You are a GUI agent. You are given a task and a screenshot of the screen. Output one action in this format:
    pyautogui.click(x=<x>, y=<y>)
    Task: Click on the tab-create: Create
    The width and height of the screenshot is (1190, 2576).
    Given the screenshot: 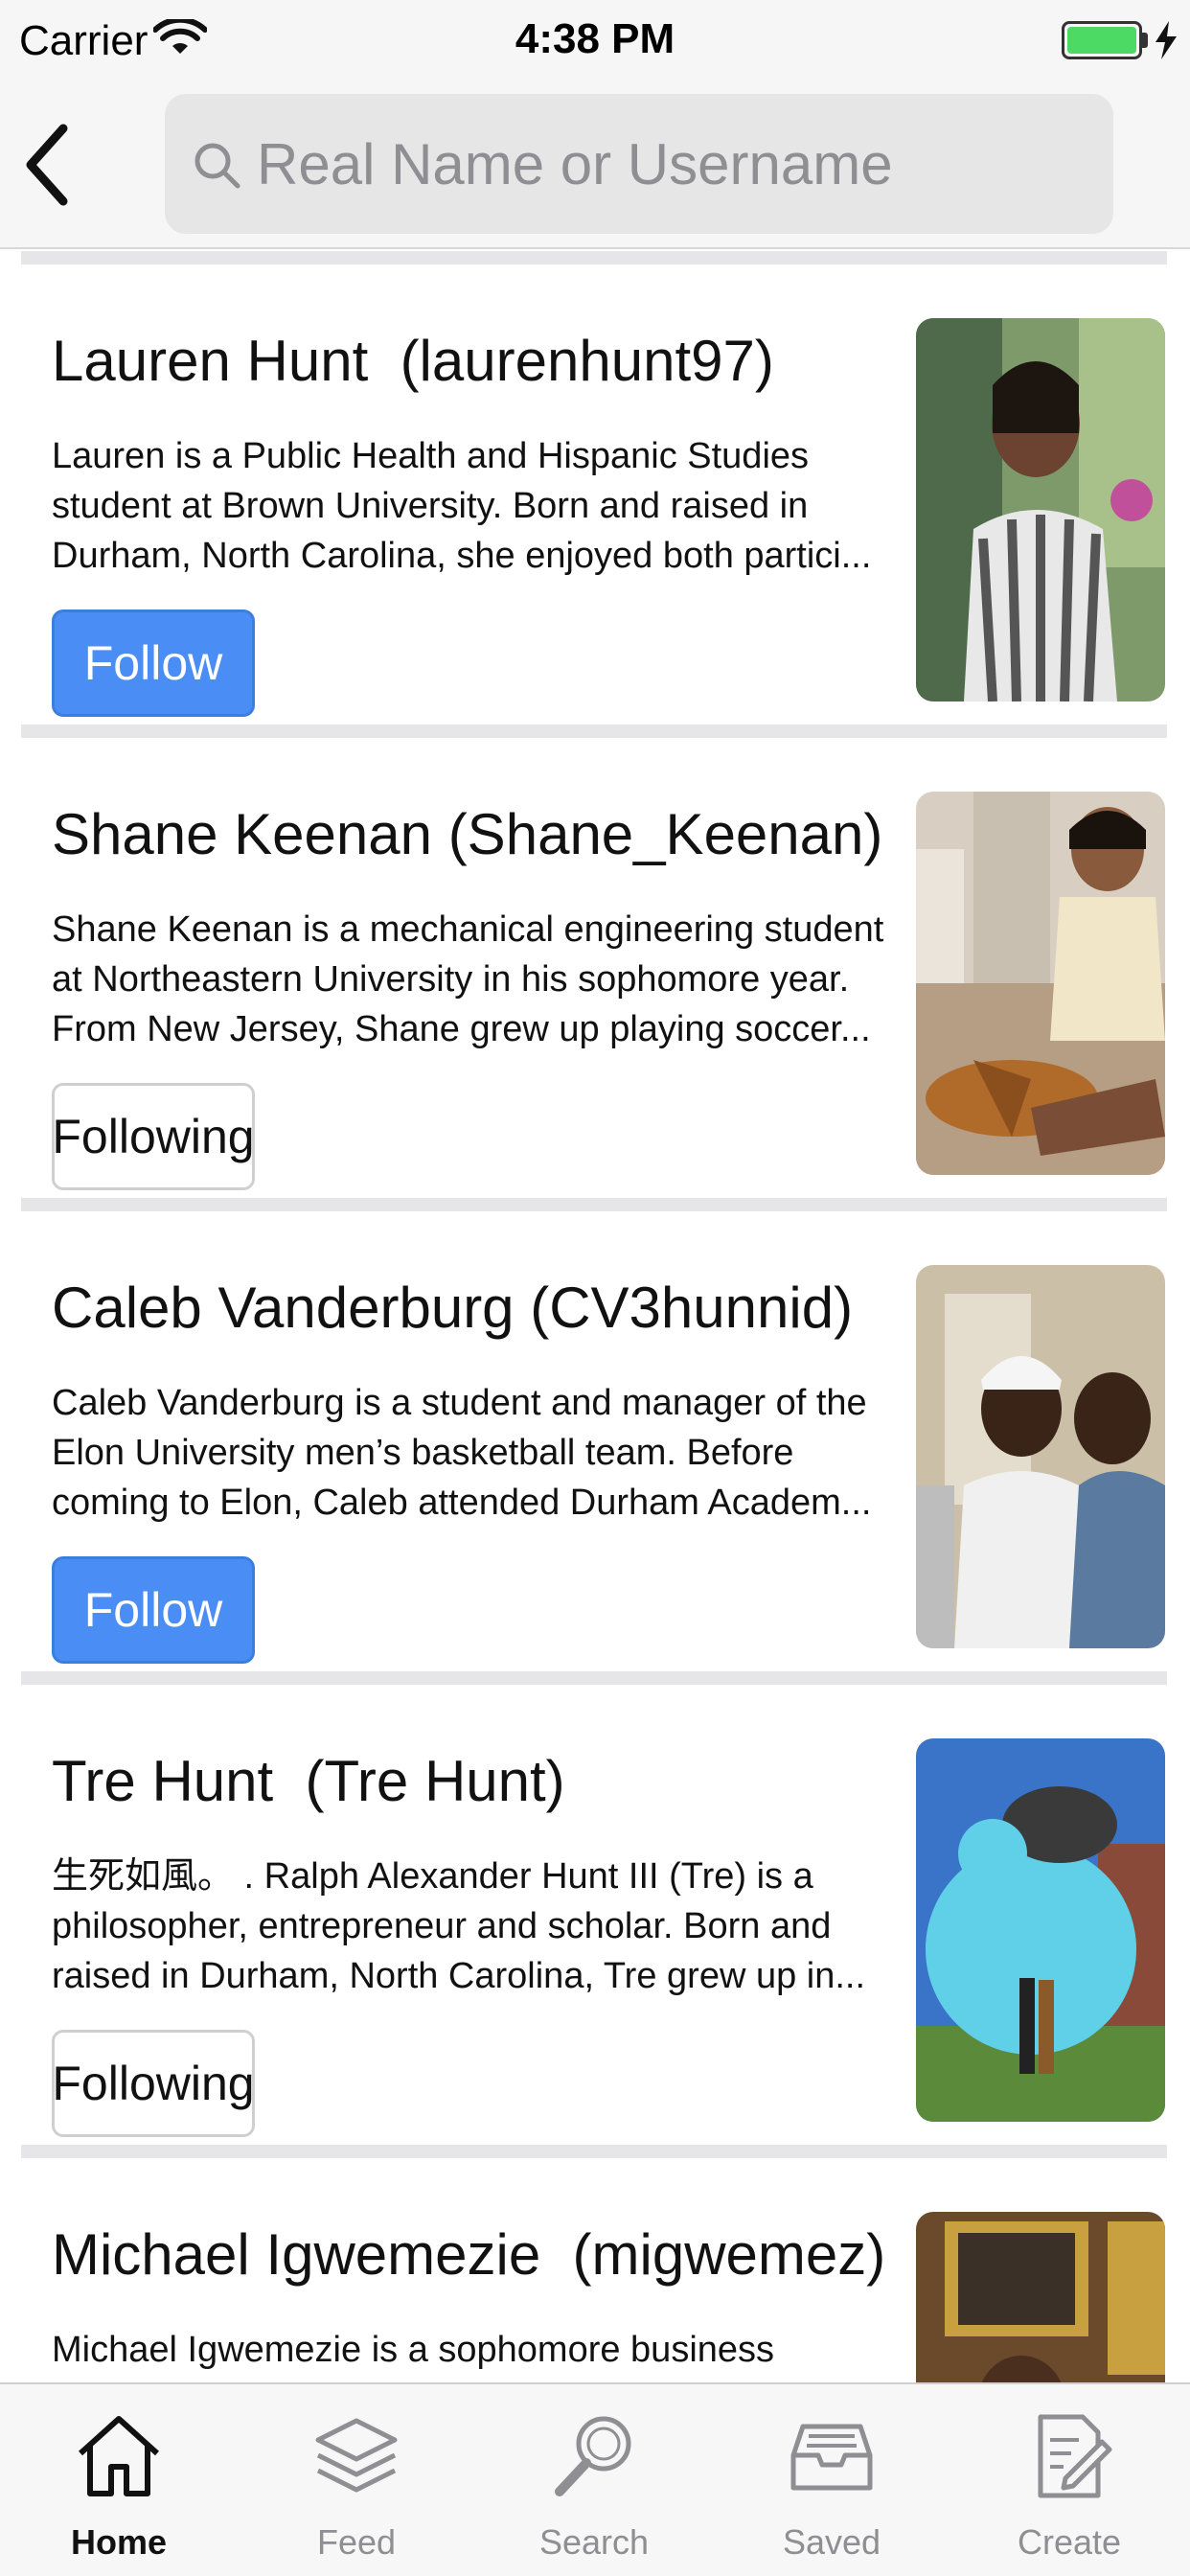 What is the action you would take?
    pyautogui.click(x=1069, y=2480)
    